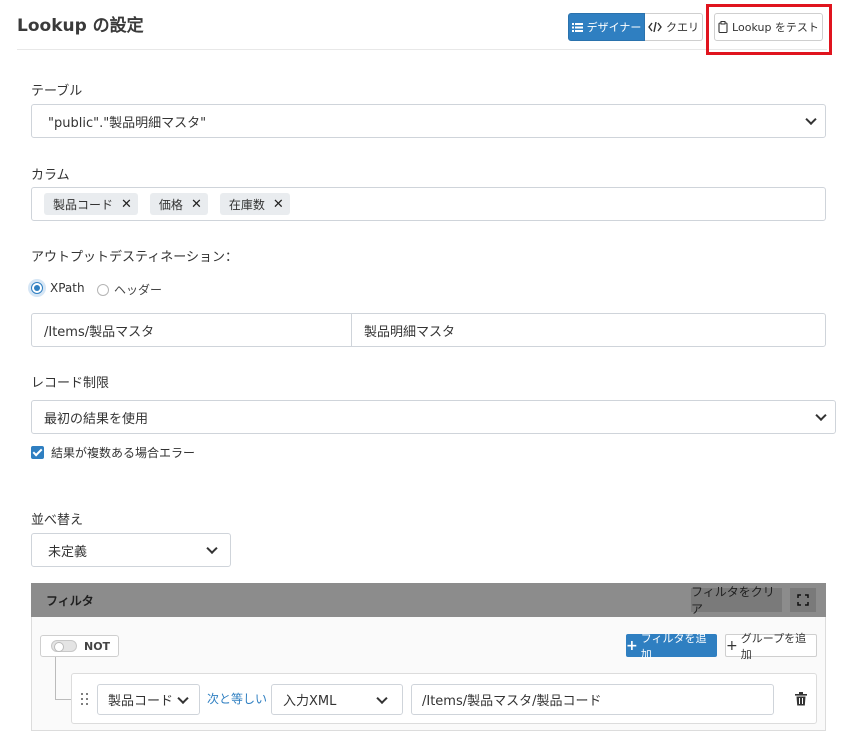  I want to click on sort-label: 並べ替え, so click(57, 520).